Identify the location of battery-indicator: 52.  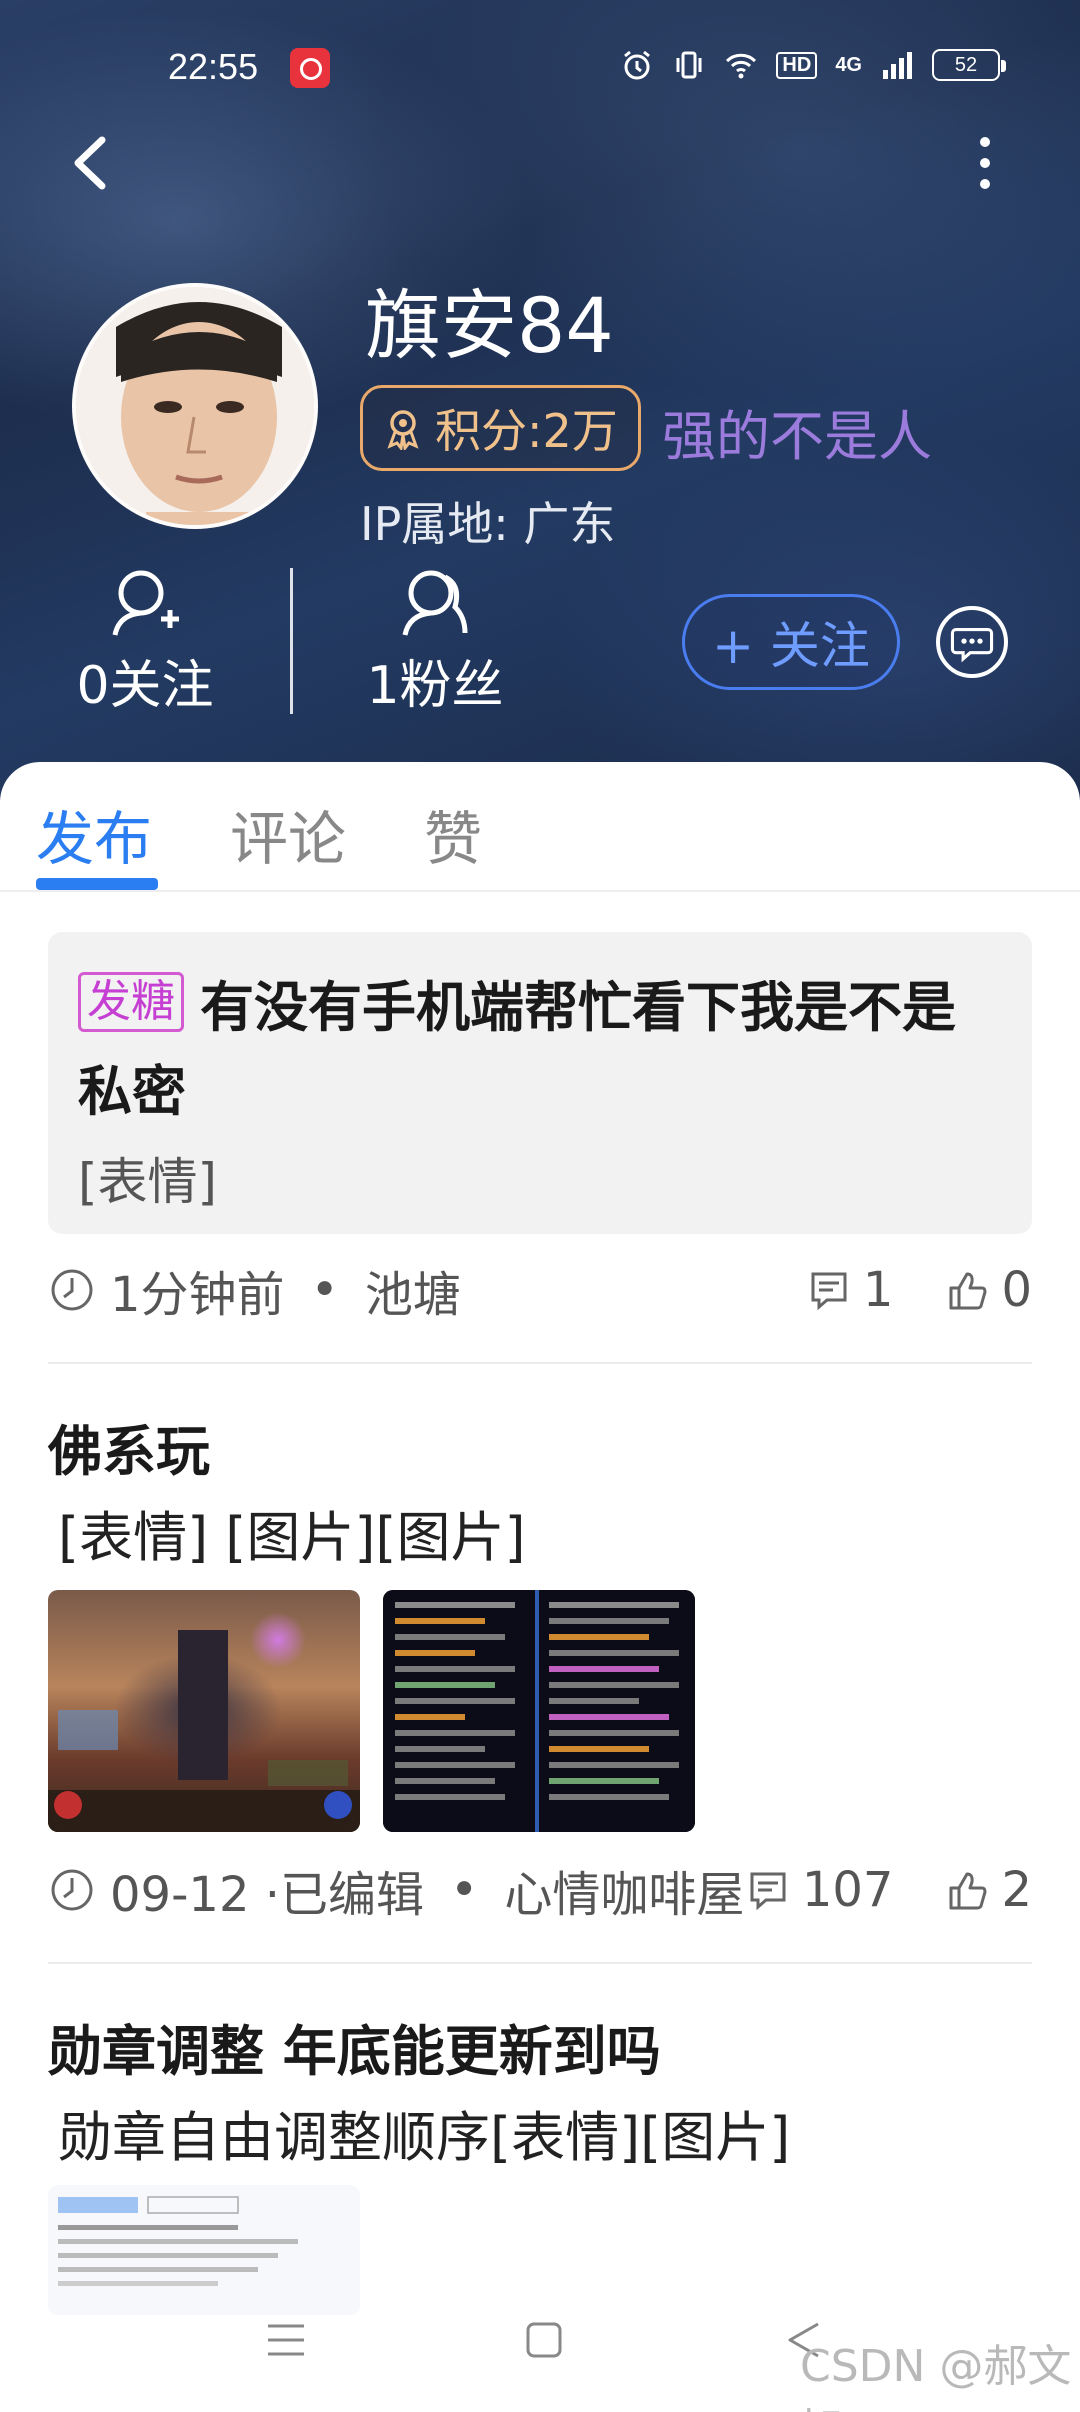
(969, 65).